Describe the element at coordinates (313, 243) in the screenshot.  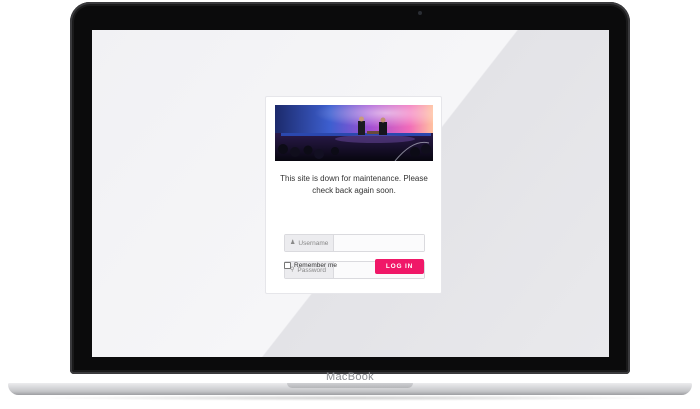
I see `username-label: Username` at that location.